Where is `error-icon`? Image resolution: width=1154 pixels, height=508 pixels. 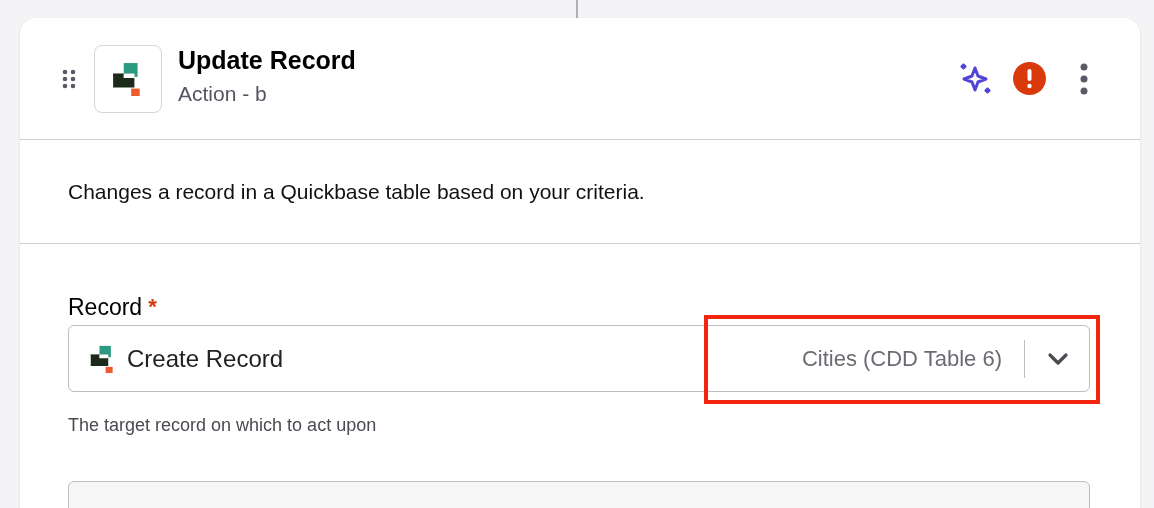 error-icon is located at coordinates (1029, 78).